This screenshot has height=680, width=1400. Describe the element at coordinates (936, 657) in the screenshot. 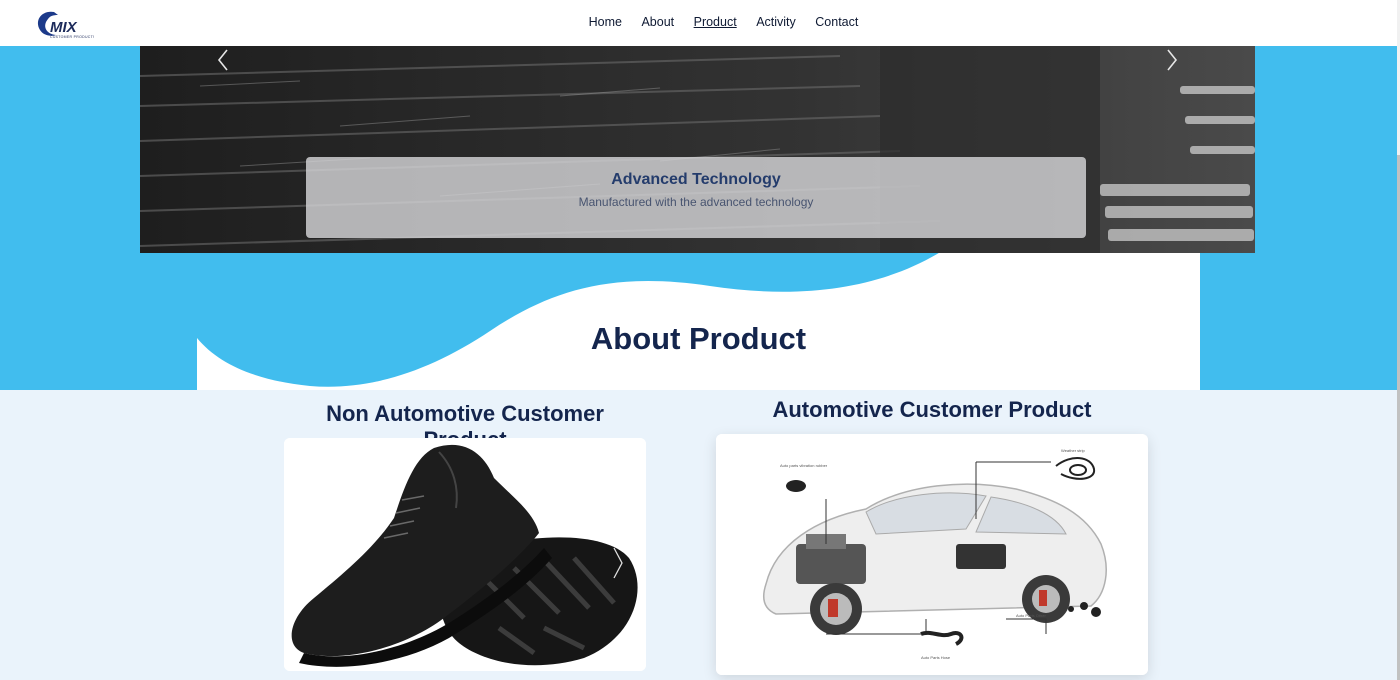

I see `svg-text: Auto Parts Hose` at that location.